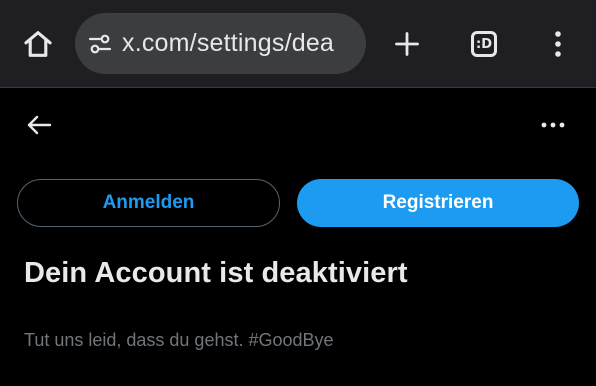 The height and width of the screenshot is (386, 596). I want to click on tab-switcher-icon: :D, so click(484, 44).